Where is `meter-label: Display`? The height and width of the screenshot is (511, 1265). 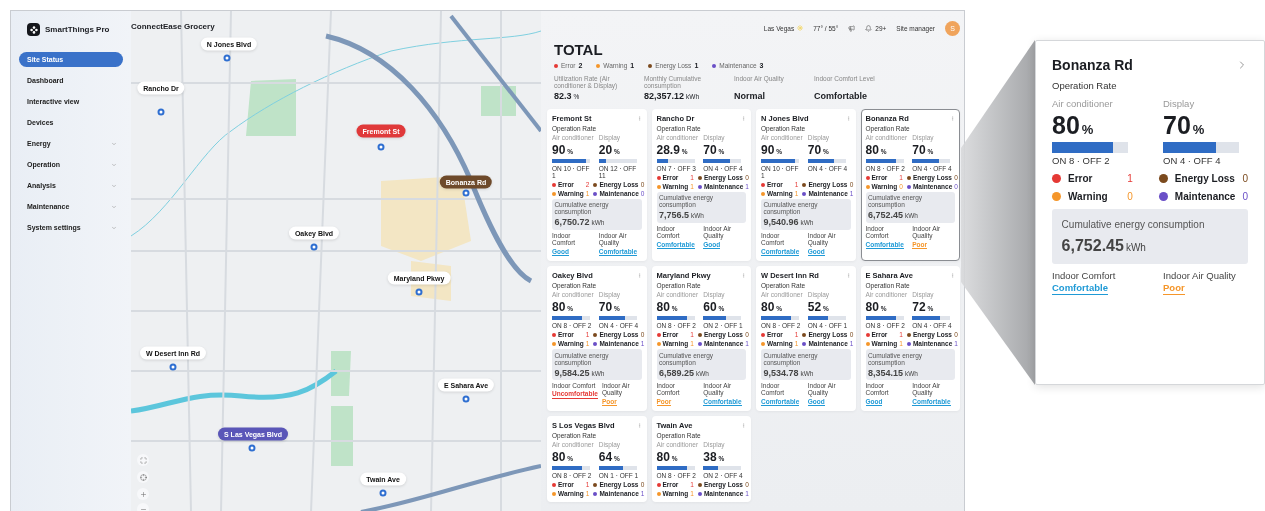
meter-label: Display is located at coordinates (1179, 103).